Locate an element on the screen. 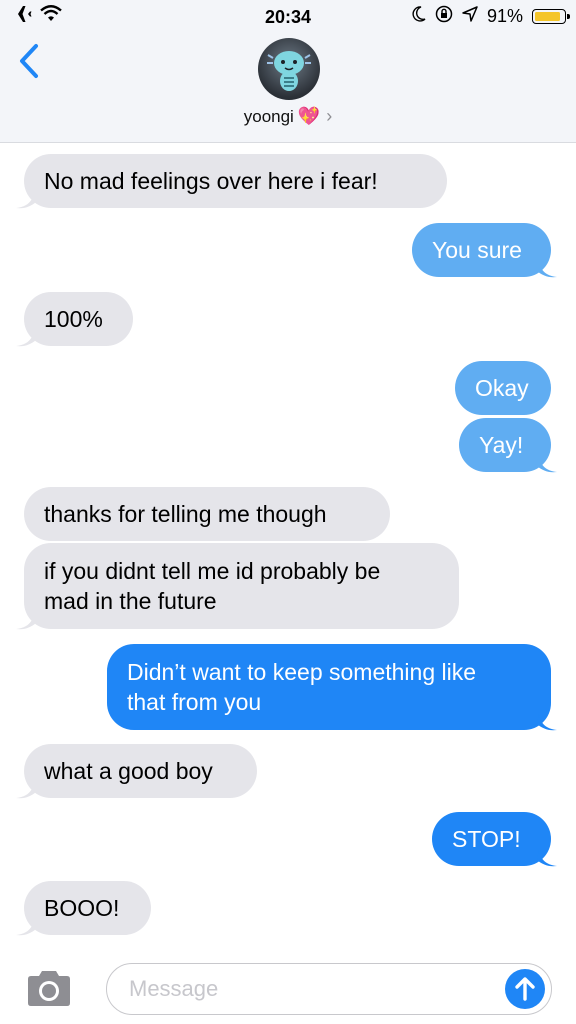 The height and width of the screenshot is (1024, 576). message-received-1: No mad feelings over here i fear! is located at coordinates (235, 181).